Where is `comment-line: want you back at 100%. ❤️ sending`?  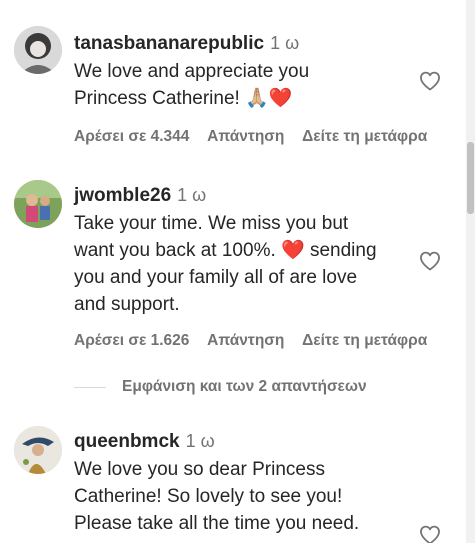
comment-line: want you back at 100%. ❤️ sending is located at coordinates (241, 250).